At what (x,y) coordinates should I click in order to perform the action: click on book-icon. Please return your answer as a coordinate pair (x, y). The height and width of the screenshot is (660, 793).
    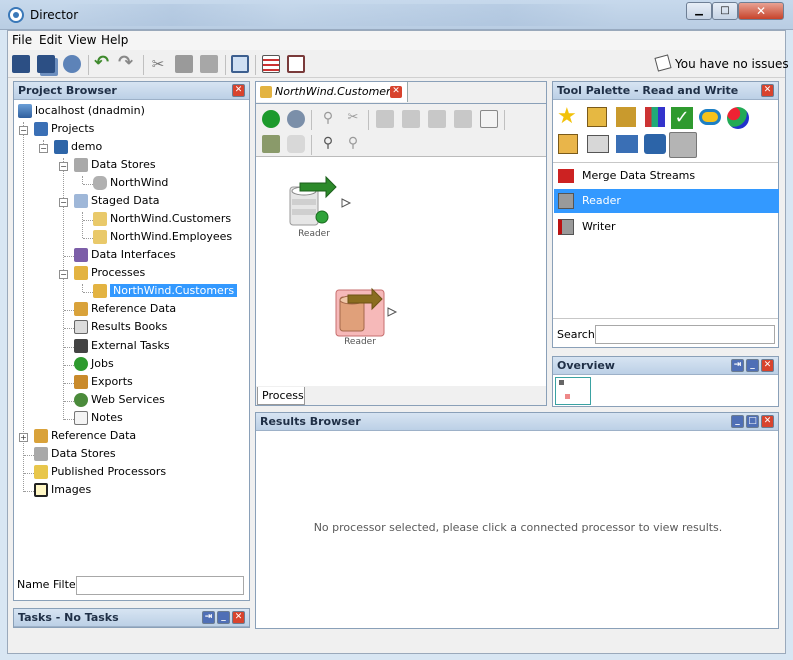
    Looking at the image, I should click on (598, 144).